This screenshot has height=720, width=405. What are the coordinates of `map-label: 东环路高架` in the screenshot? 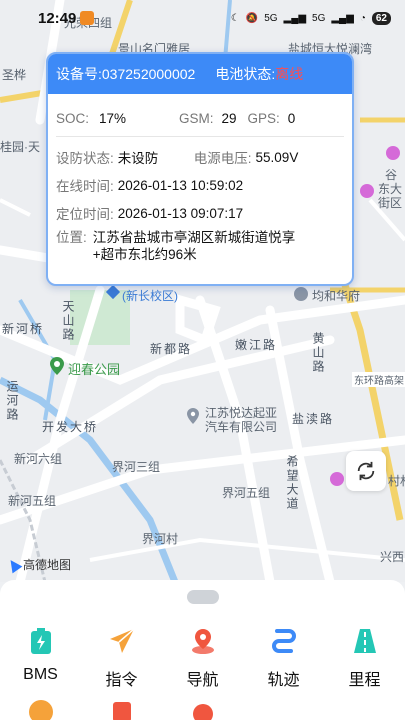 It's located at (378, 379).